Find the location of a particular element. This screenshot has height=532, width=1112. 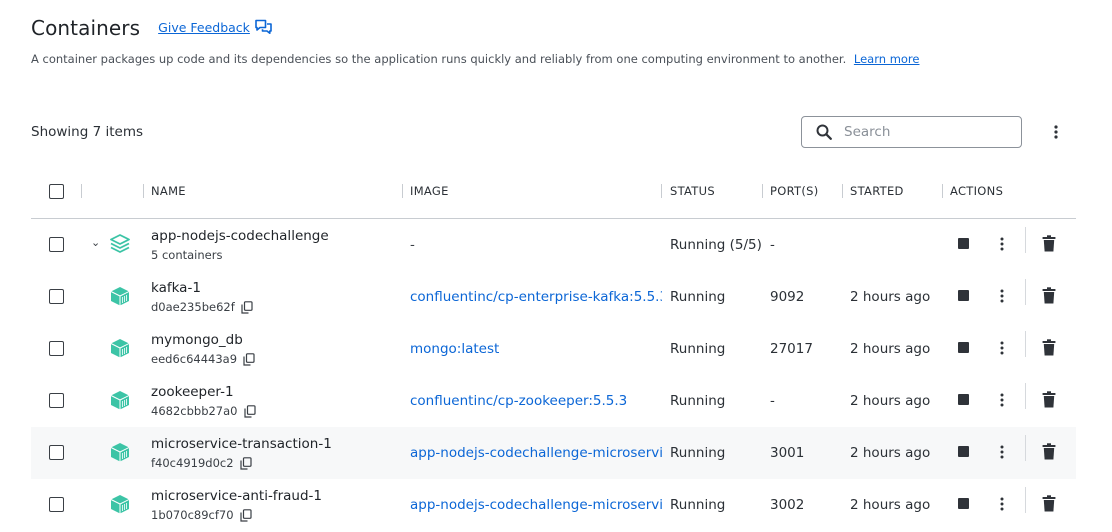

container-name: zookeeper-1 is located at coordinates (192, 392).